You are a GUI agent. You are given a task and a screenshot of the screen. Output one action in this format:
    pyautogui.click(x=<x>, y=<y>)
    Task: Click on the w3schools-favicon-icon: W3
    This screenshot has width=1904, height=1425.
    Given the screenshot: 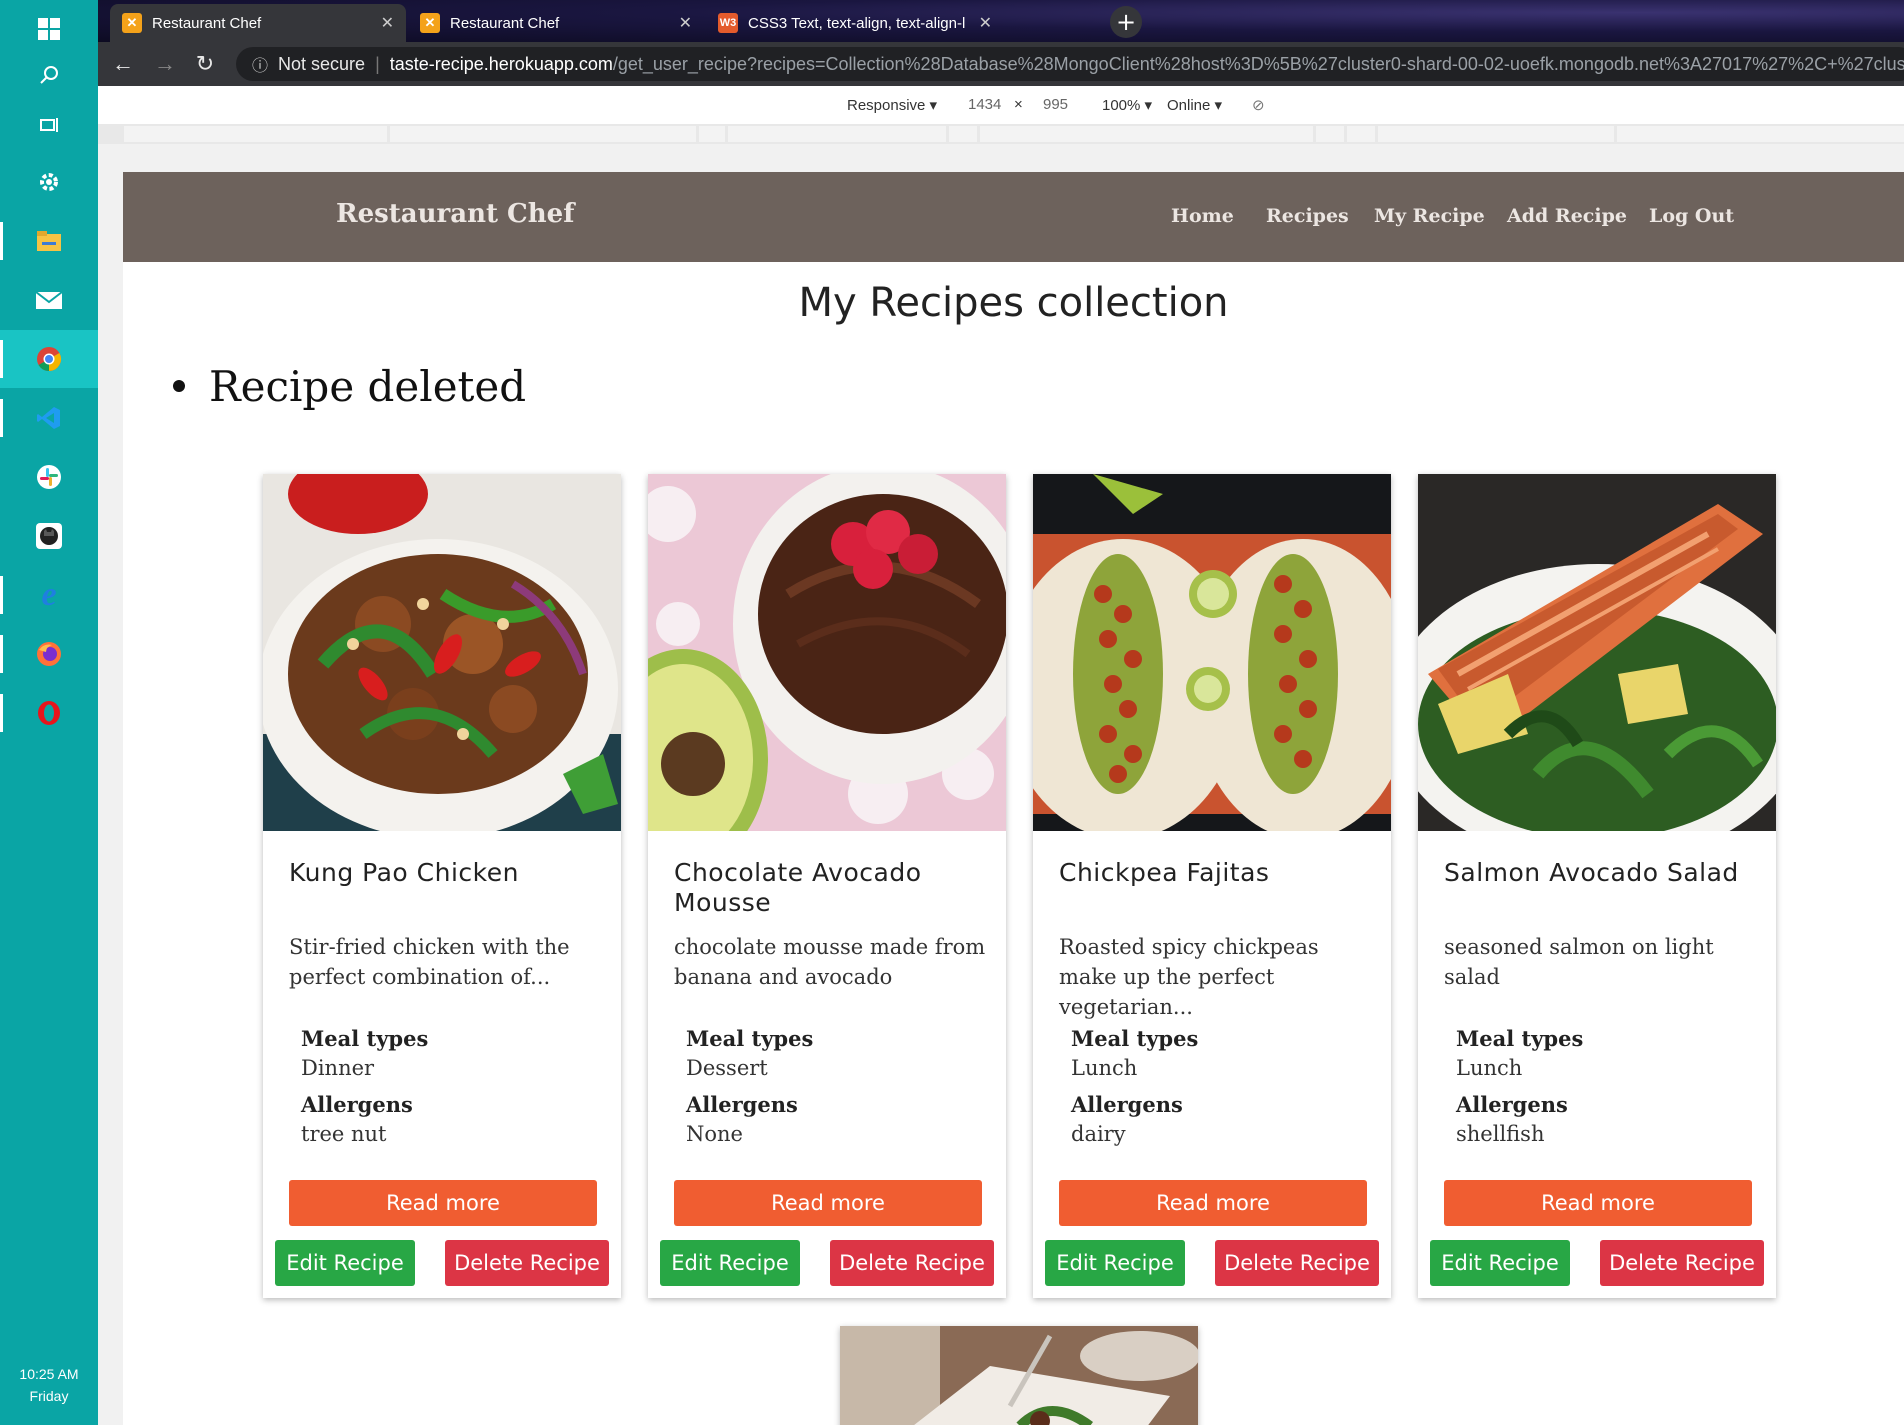 What is the action you would take?
    pyautogui.click(x=728, y=23)
    